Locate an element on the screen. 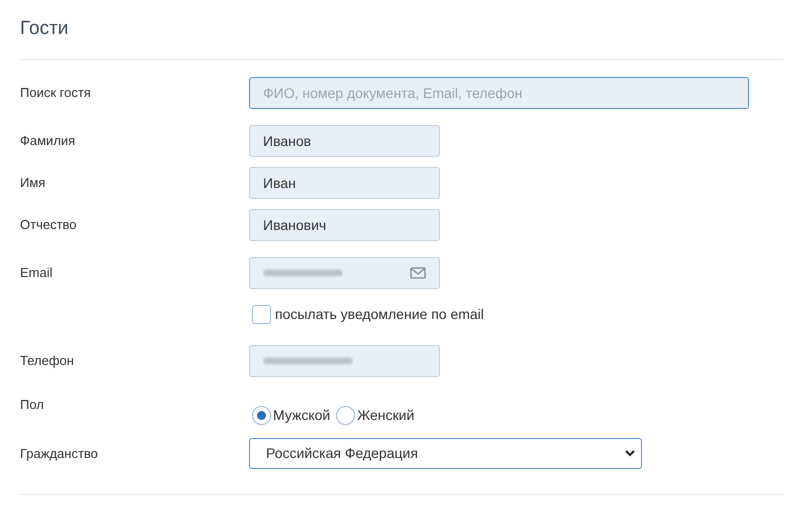 This screenshot has width=797, height=507. checkbox is located at coordinates (261, 314).